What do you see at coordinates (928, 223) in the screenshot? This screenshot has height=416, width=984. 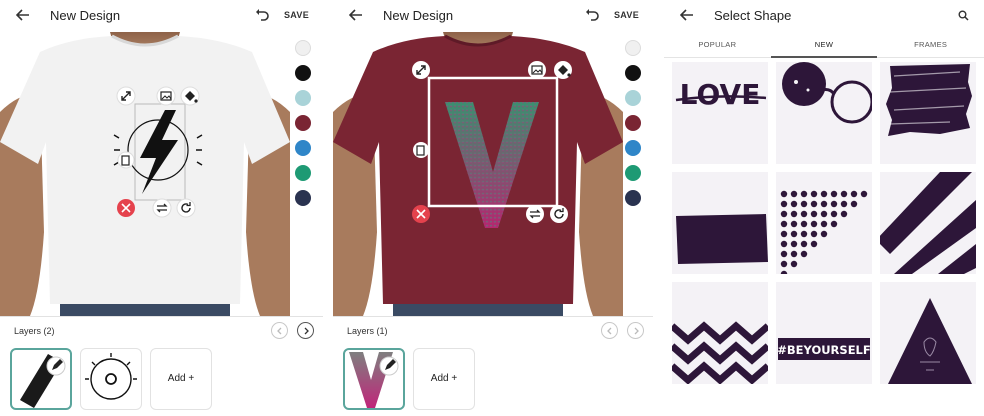 I see `shape-tile-diagonal-stripes` at bounding box center [928, 223].